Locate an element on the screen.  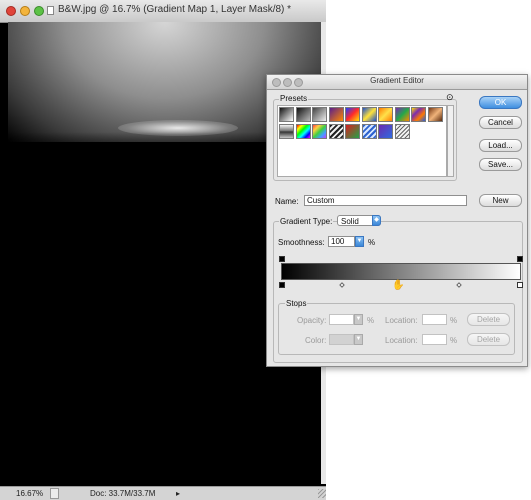
resize-grip-icon is located at coordinates (322, 493).